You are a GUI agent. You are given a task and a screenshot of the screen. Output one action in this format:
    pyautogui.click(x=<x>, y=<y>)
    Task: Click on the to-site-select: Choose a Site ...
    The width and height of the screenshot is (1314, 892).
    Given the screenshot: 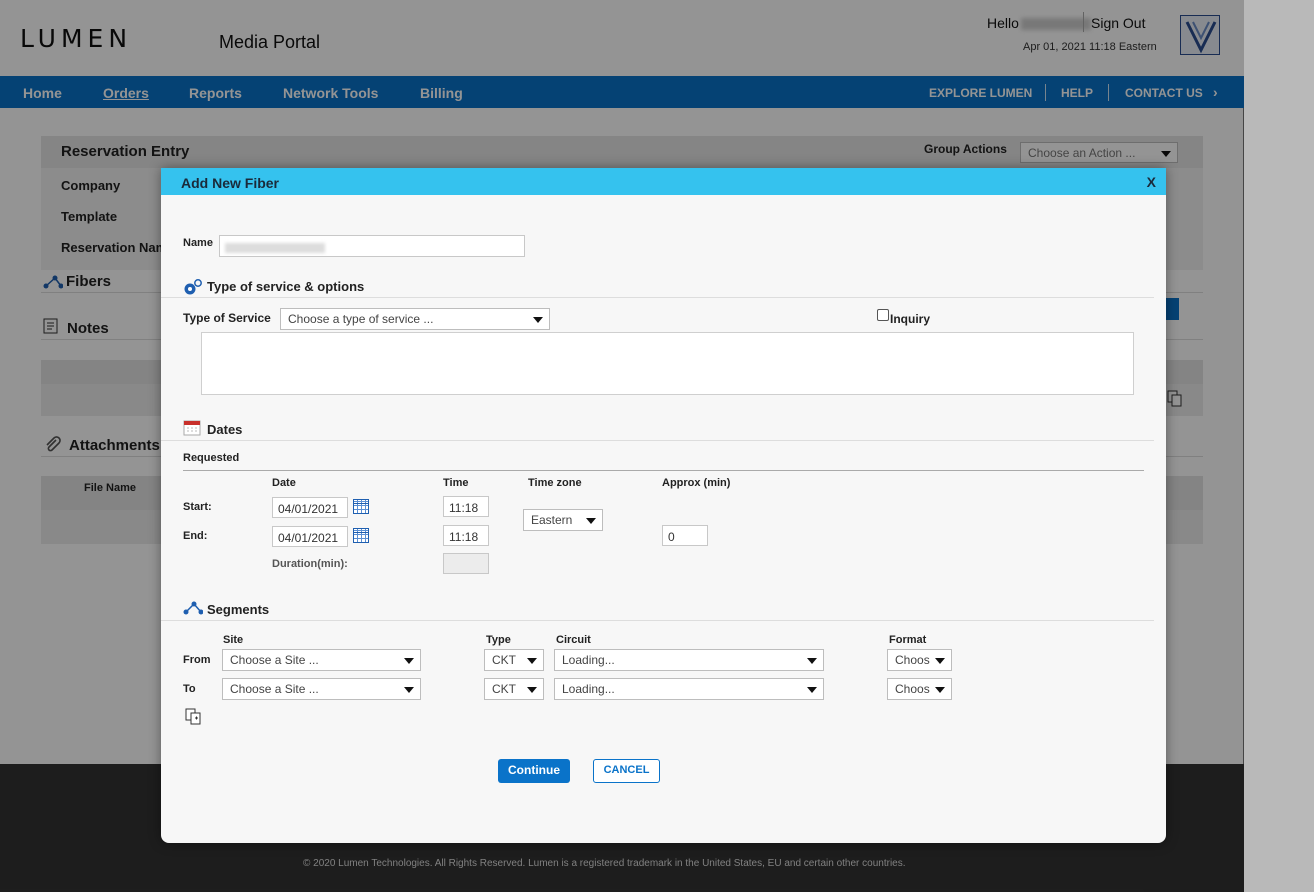 What is the action you would take?
    pyautogui.click(x=321, y=689)
    